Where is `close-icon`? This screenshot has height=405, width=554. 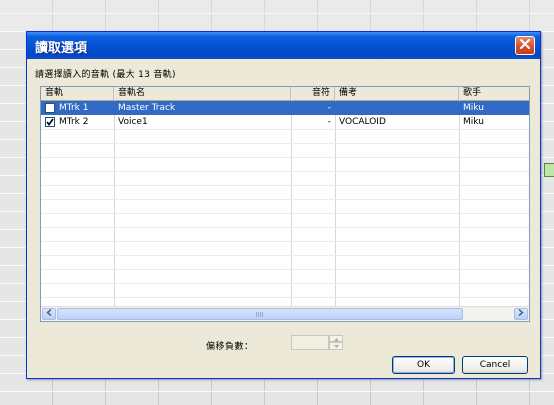
close-icon is located at coordinates (525, 45).